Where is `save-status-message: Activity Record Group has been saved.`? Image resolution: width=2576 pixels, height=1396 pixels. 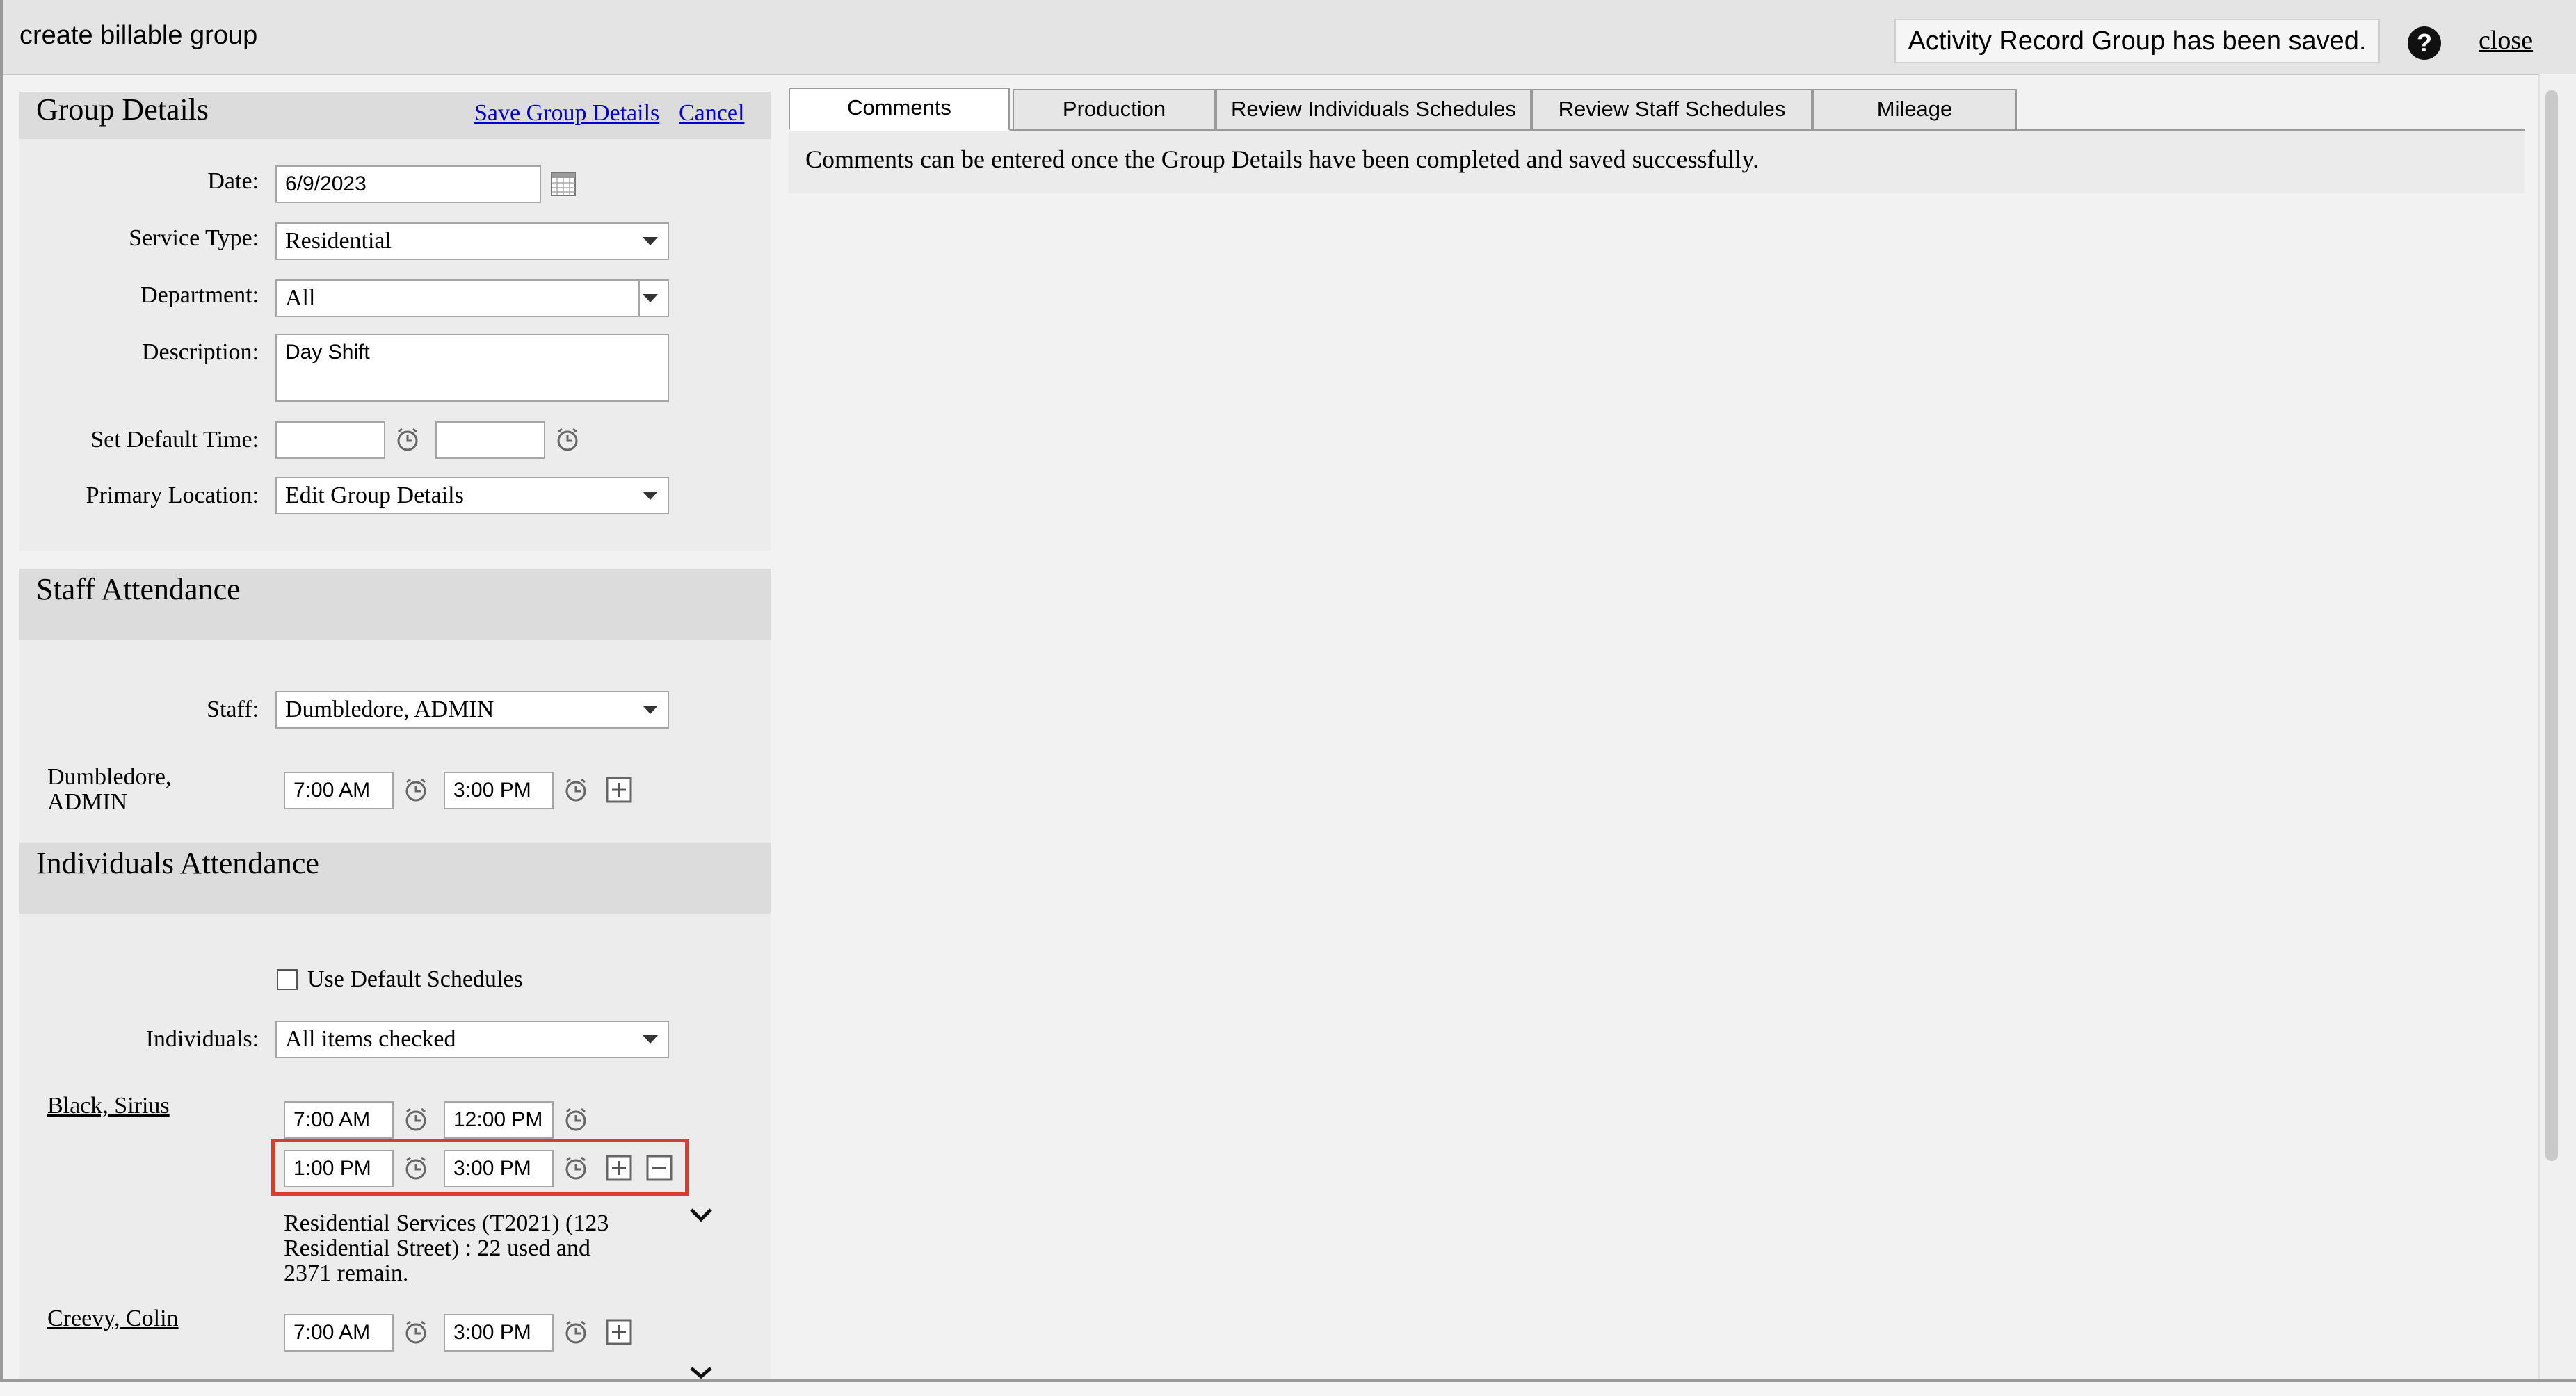 save-status-message: Activity Record Group has been saved. is located at coordinates (2137, 41).